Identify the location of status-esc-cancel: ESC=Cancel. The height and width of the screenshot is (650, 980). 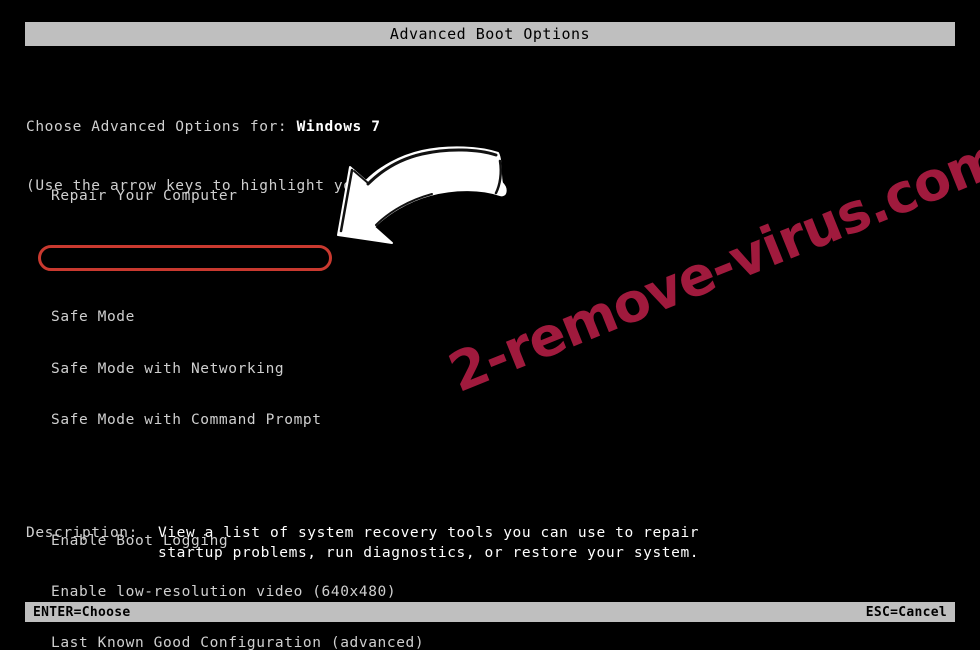
(906, 612).